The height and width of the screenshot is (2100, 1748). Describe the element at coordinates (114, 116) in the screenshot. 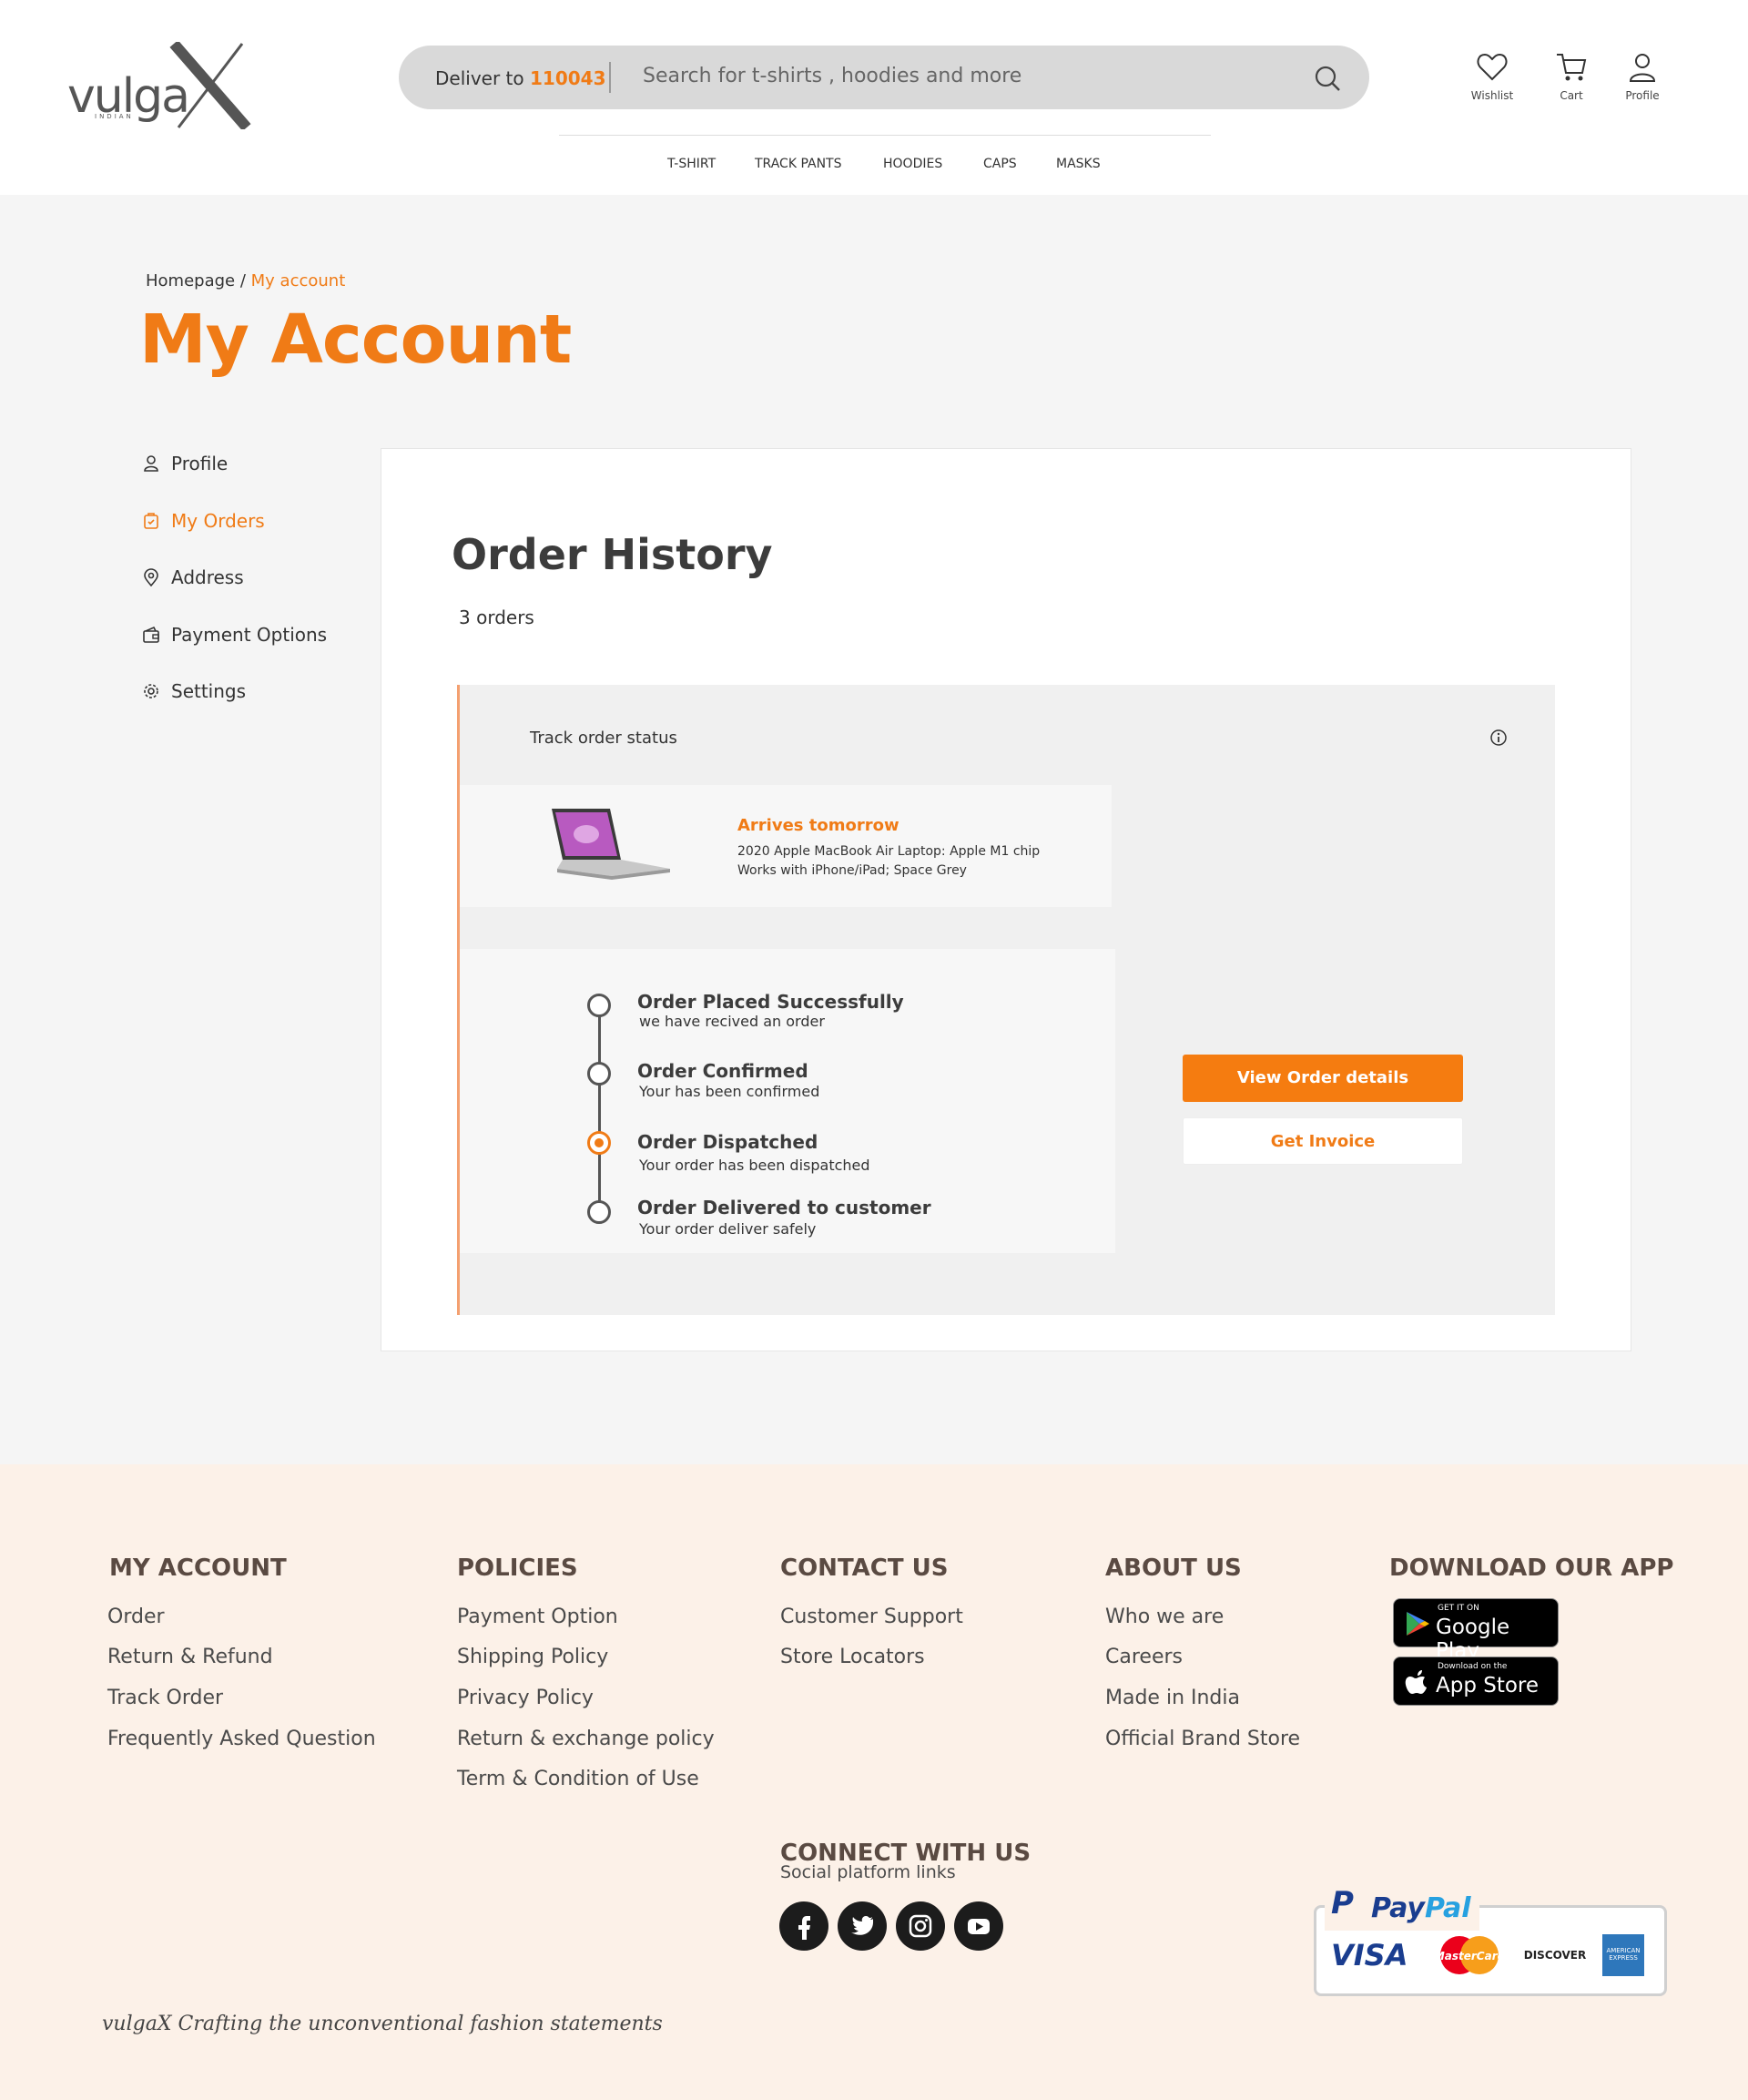

I see `logo-subtext: INDIAN` at that location.